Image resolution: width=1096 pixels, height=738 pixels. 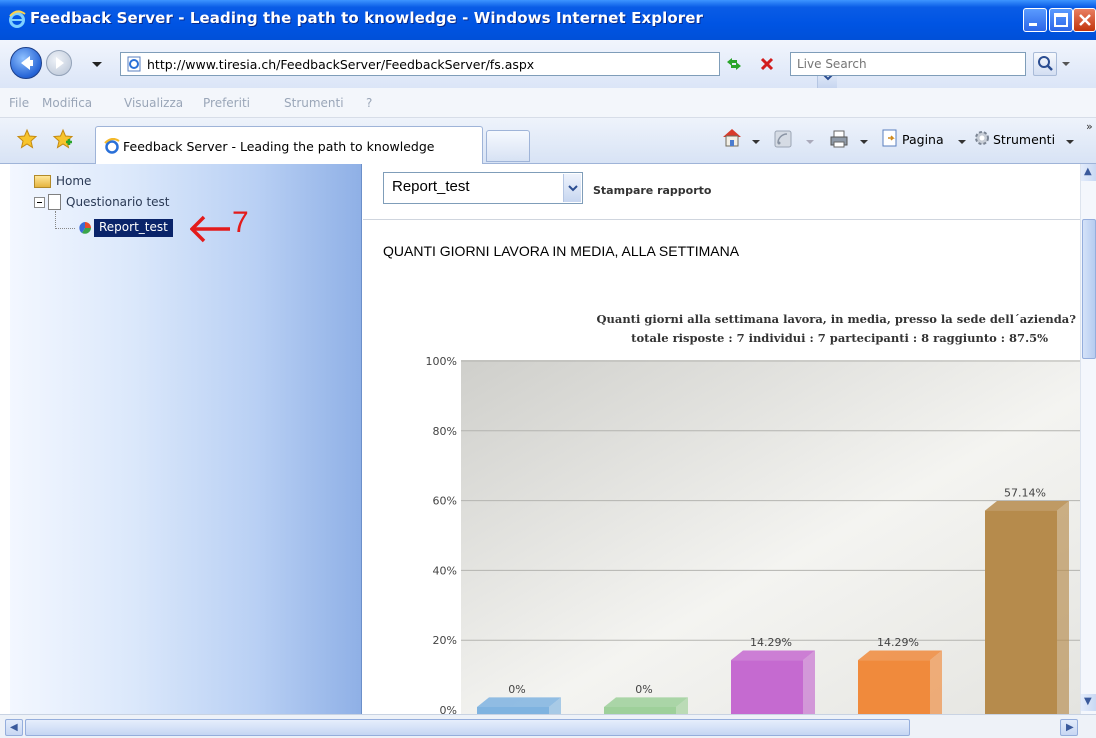 I want to click on tree-connector, so click(x=55, y=220).